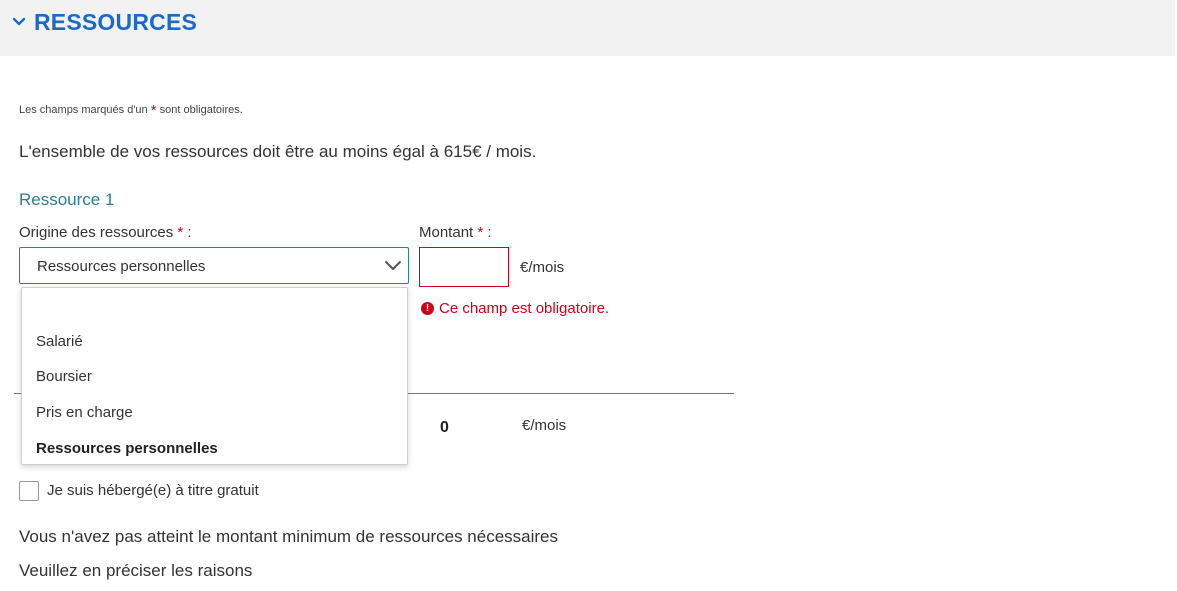  What do you see at coordinates (67, 199) in the screenshot?
I see `resource-title: Ressource 1` at bounding box center [67, 199].